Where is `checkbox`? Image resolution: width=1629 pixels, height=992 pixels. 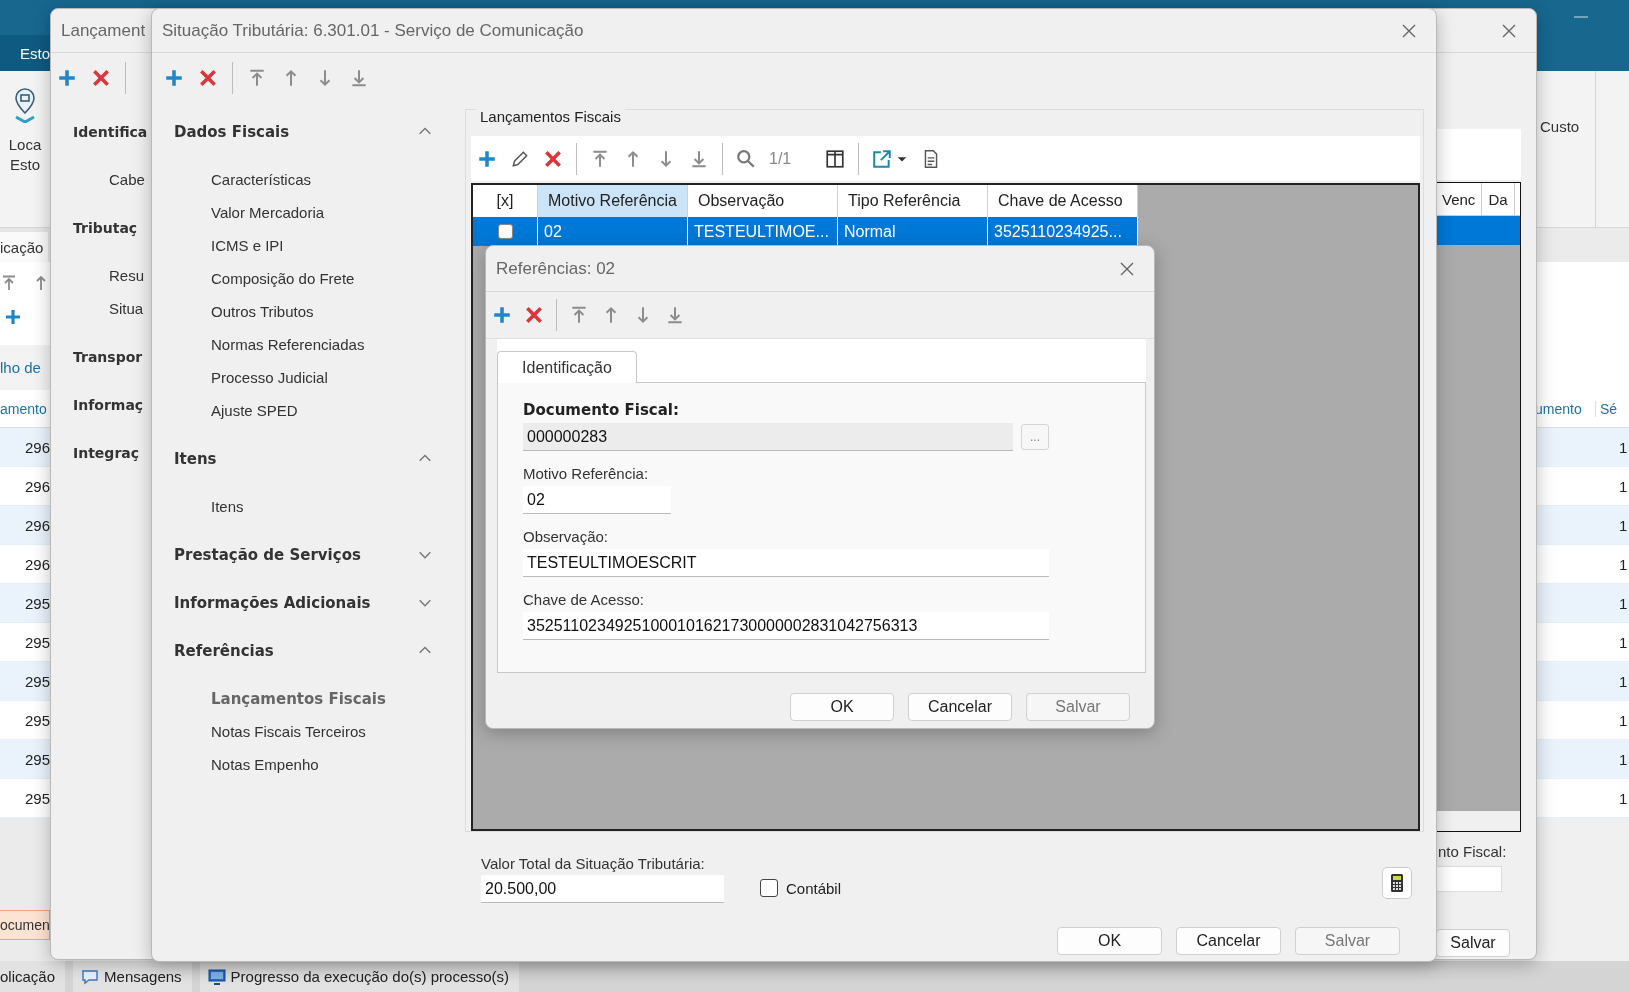 checkbox is located at coordinates (769, 888).